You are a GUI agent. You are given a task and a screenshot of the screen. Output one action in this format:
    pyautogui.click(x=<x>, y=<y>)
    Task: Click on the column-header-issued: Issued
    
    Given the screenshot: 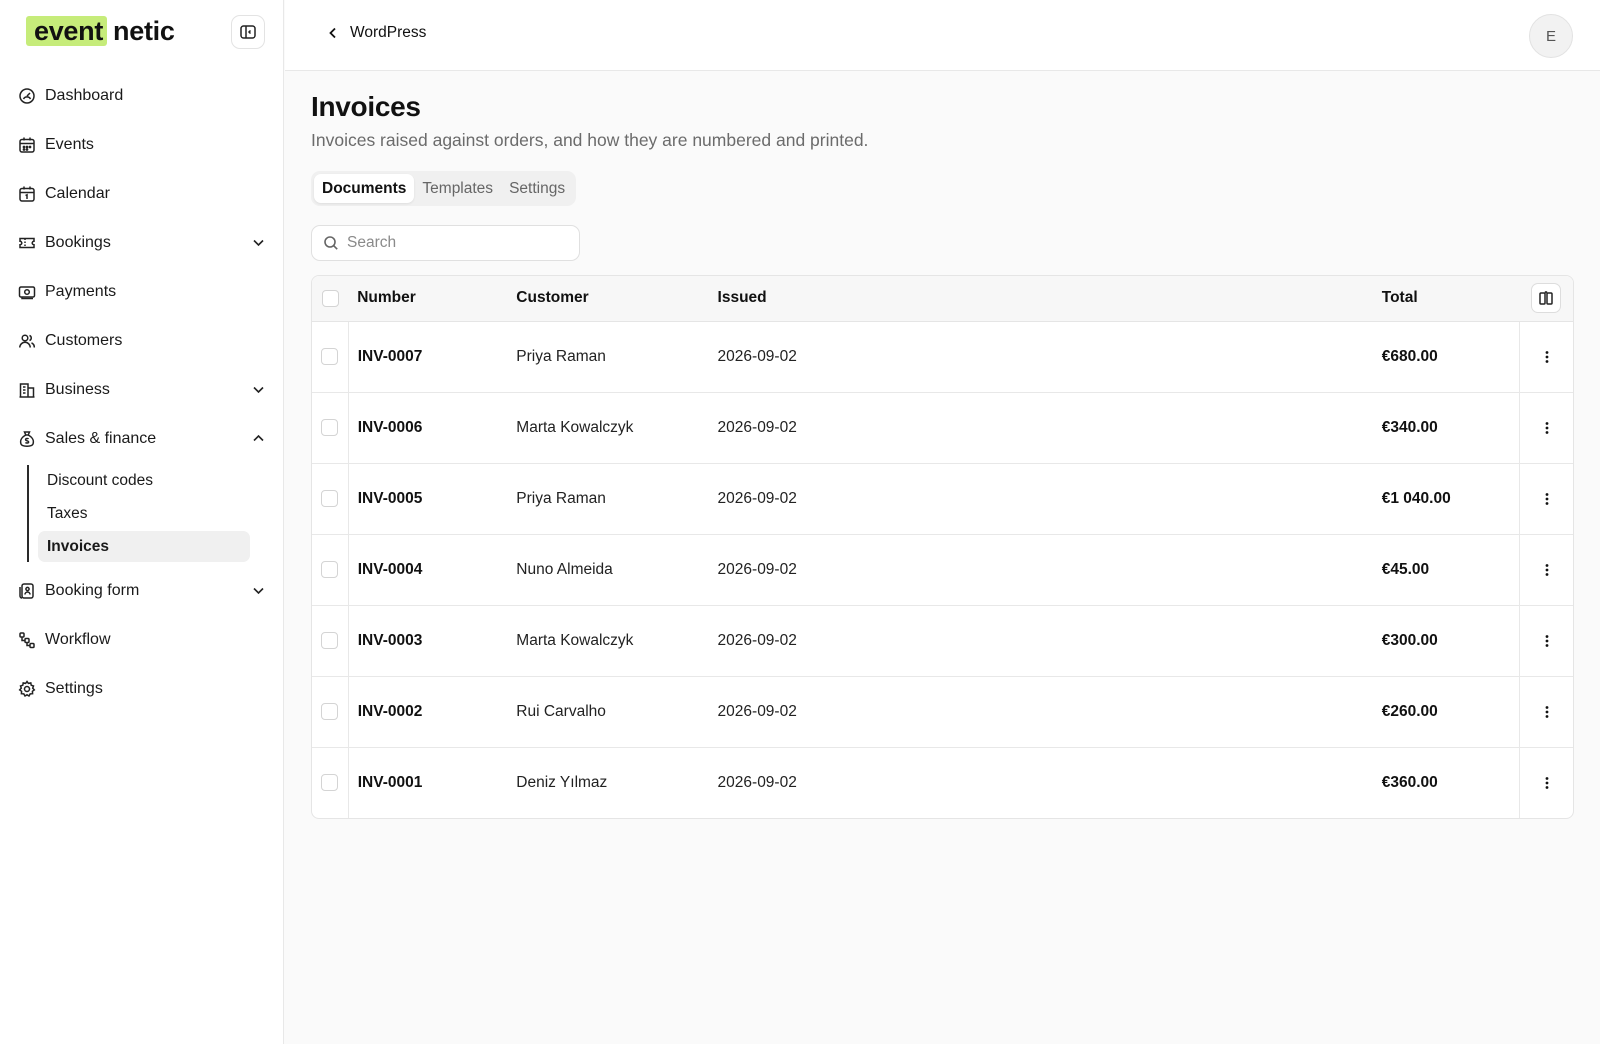 What is the action you would take?
    pyautogui.click(x=1049, y=299)
    